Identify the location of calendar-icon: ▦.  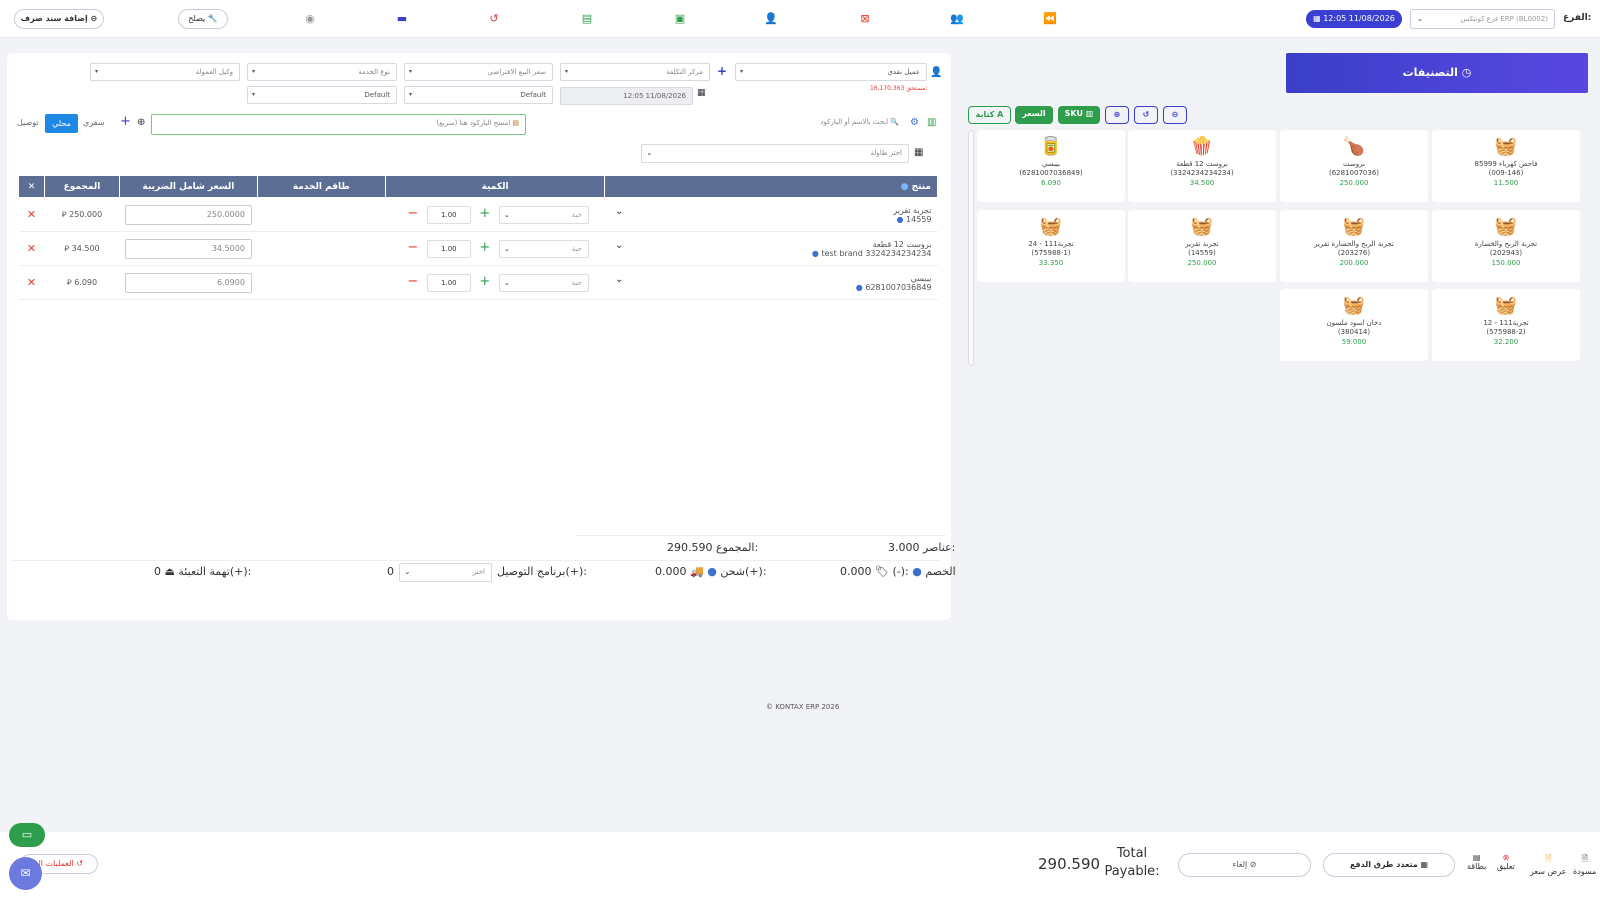
(701, 93).